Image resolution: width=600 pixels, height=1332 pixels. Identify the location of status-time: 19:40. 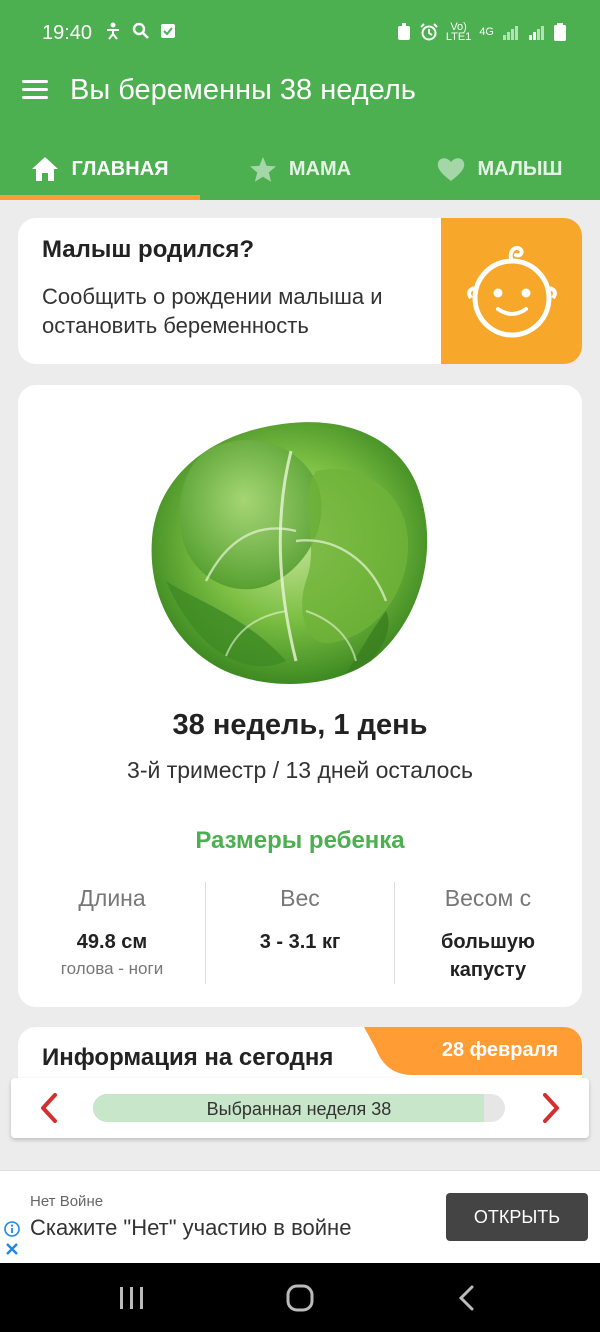
(67, 33).